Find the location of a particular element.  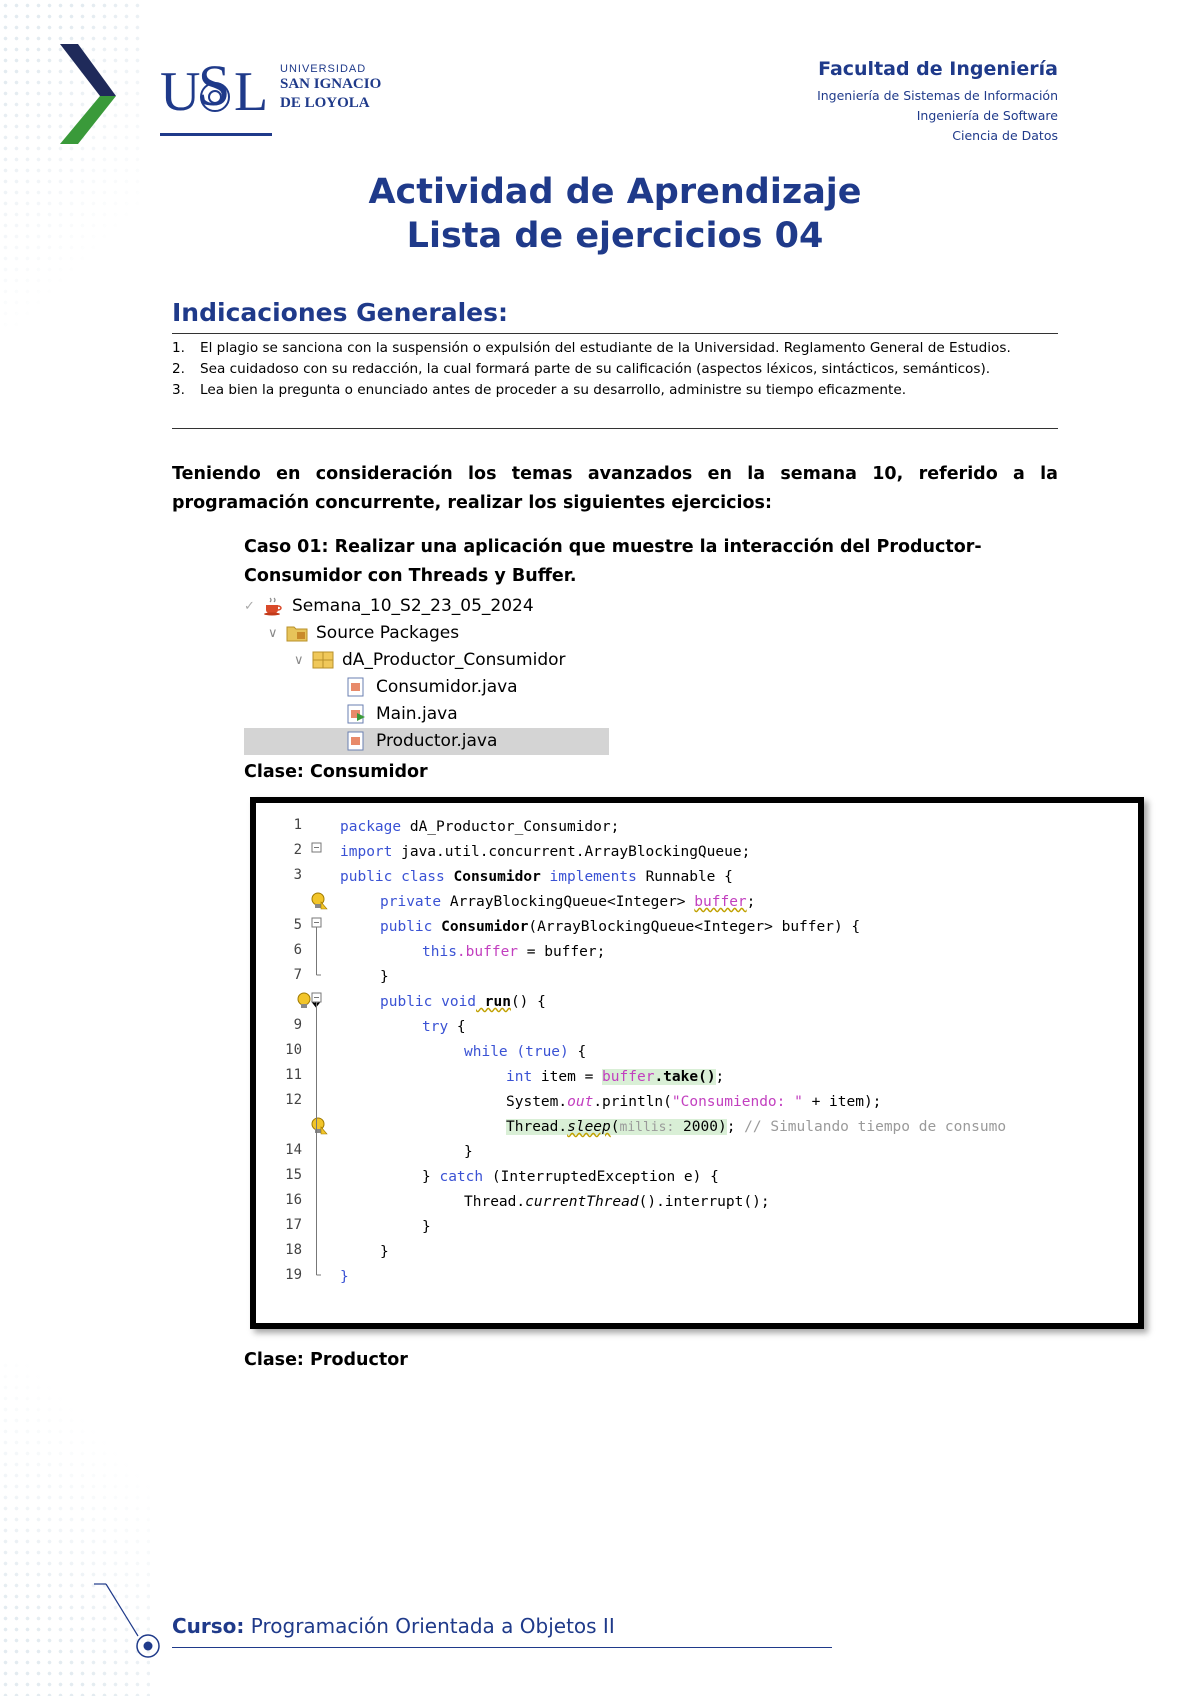

faculty-name: Facultad de Ingeniería is located at coordinates (938, 69).